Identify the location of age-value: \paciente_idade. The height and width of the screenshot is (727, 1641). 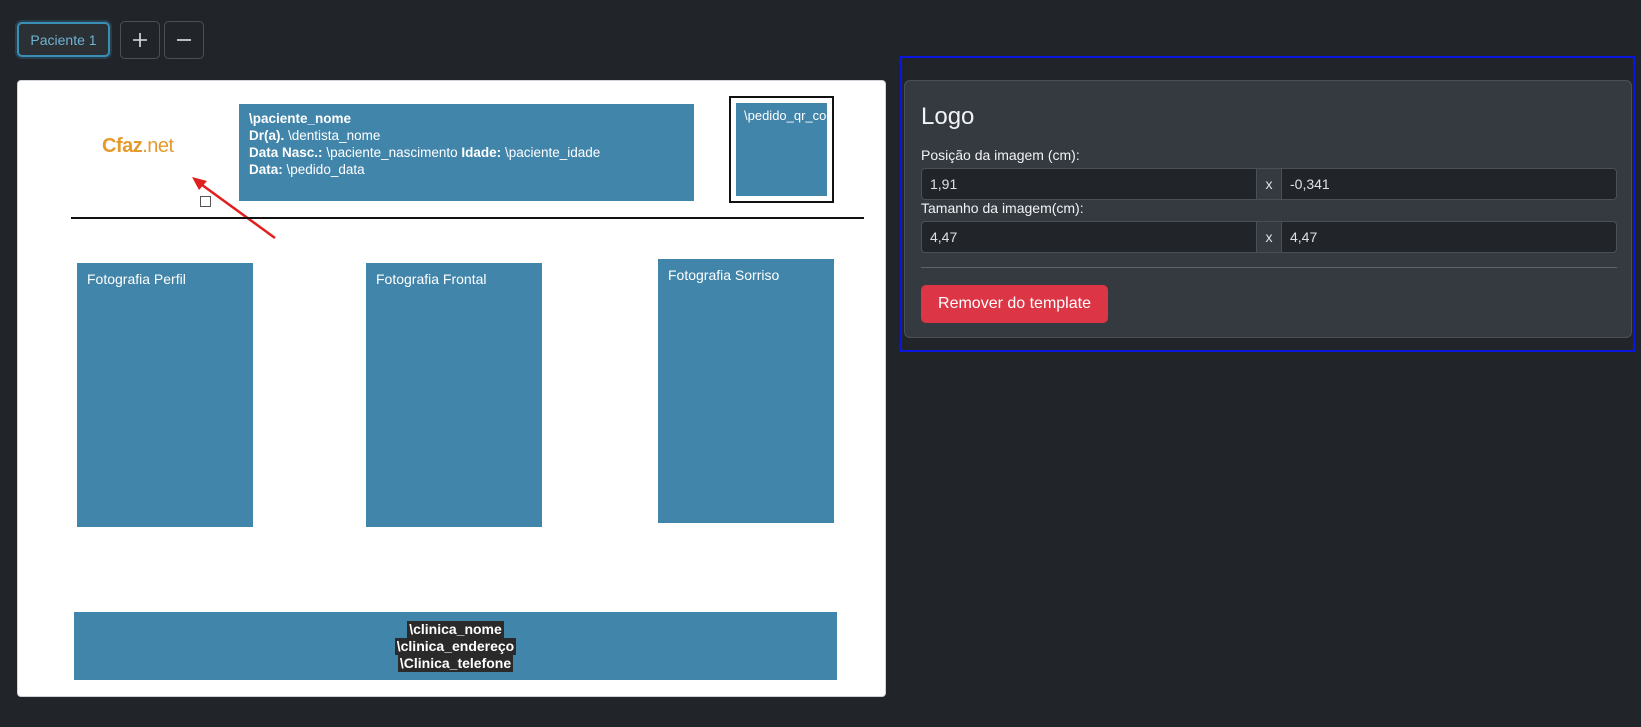
(552, 152).